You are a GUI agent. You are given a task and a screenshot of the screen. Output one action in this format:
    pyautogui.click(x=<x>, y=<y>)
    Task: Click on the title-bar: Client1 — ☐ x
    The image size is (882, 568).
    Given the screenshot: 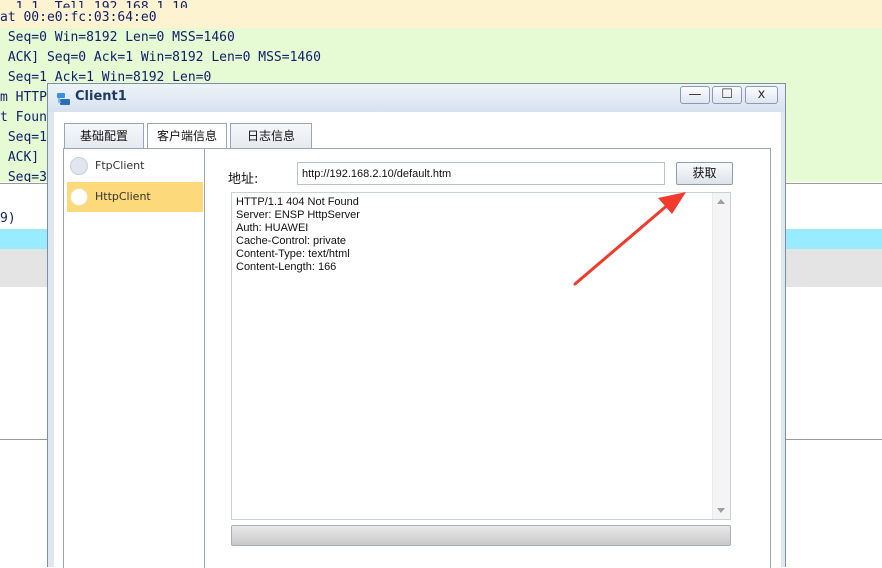 What is the action you would take?
    pyautogui.click(x=416, y=98)
    